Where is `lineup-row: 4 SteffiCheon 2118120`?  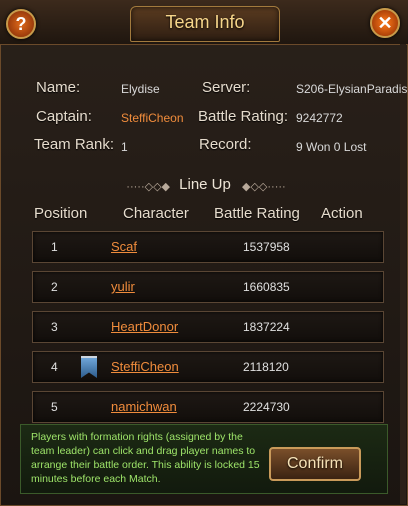 lineup-row: 4 SteffiCheon 2118120 is located at coordinates (208, 367).